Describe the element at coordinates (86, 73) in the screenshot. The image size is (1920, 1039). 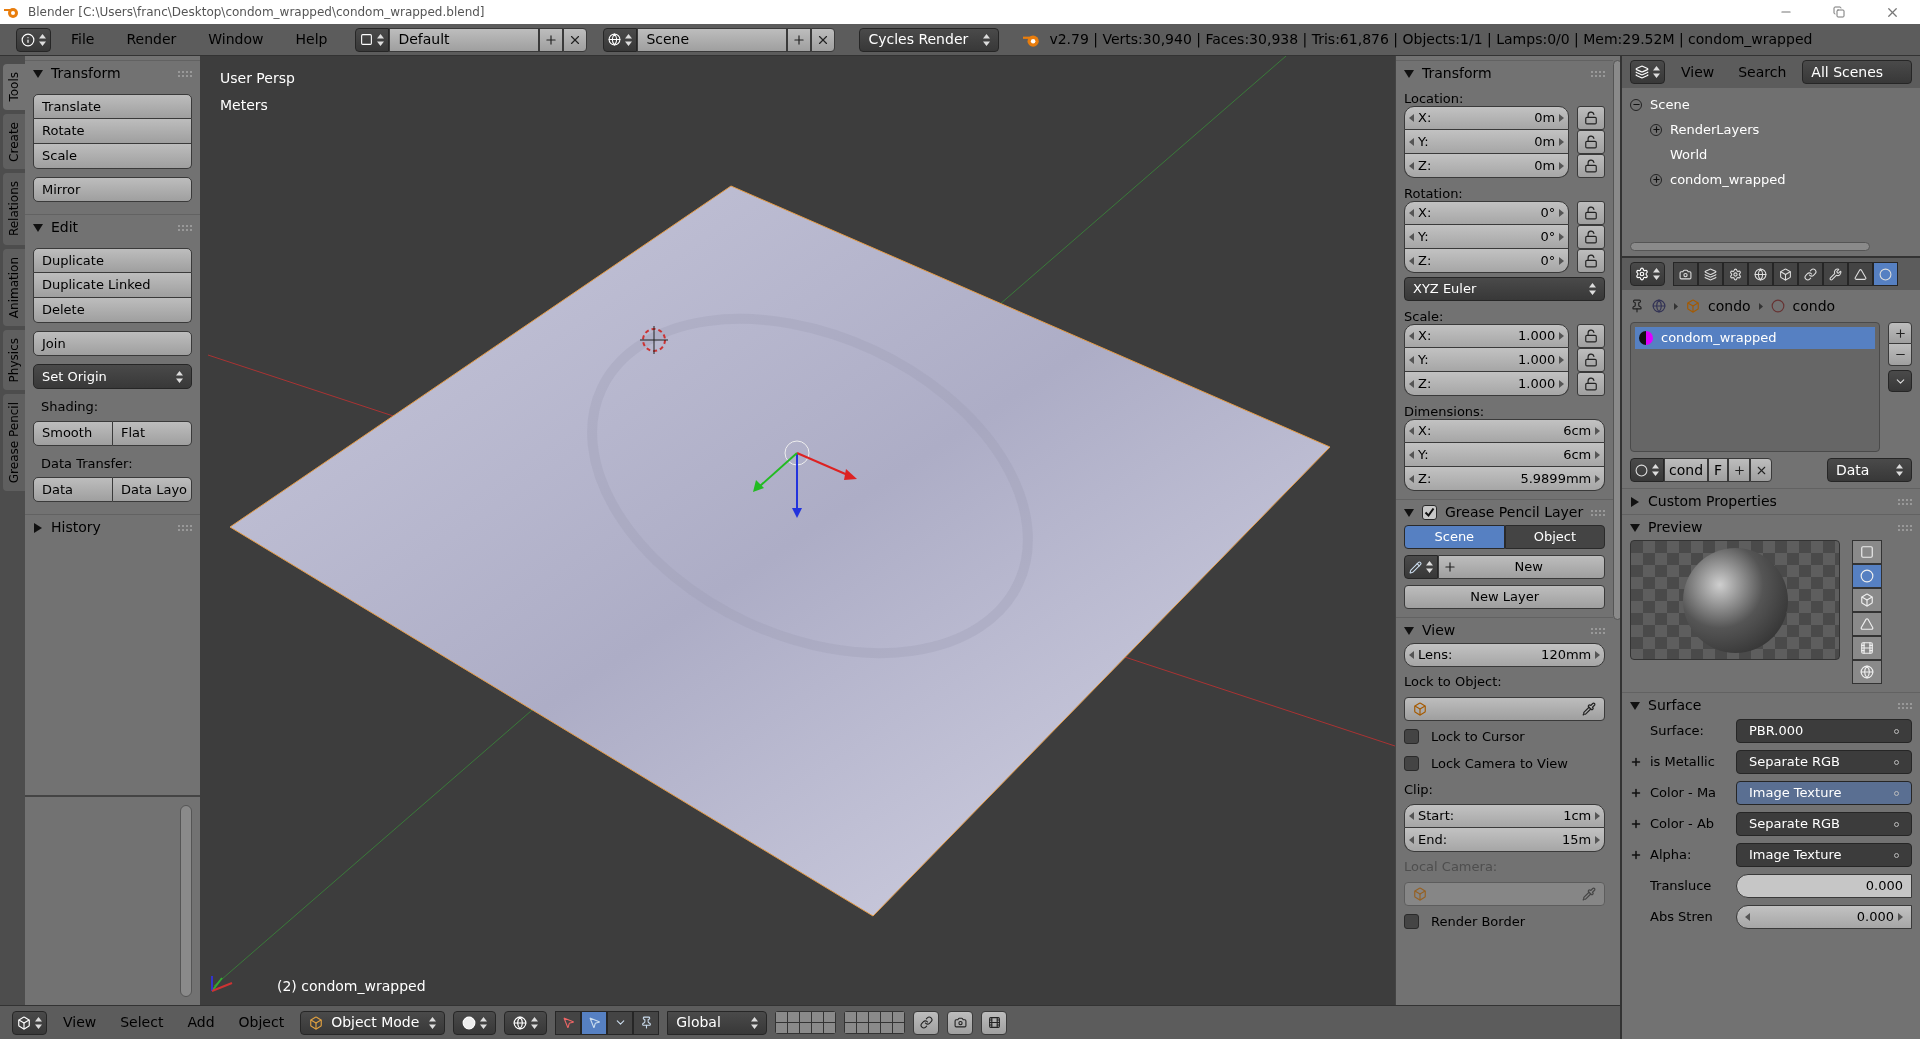
I see `panel-title: Transform` at that location.